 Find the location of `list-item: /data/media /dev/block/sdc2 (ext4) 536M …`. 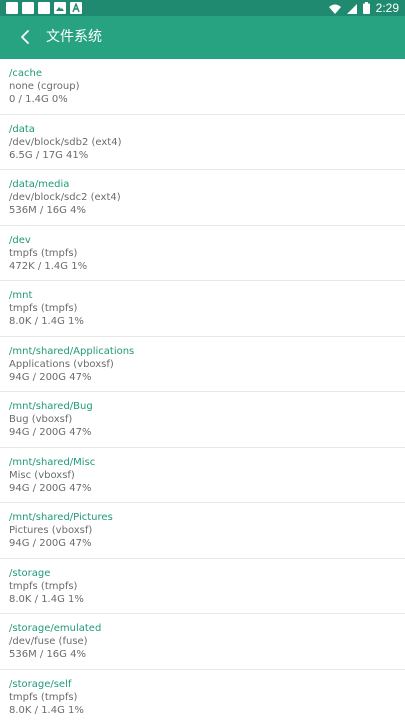

list-item: /data/media /dev/block/sdc2 (ext4) 536M … is located at coordinates (202, 198).